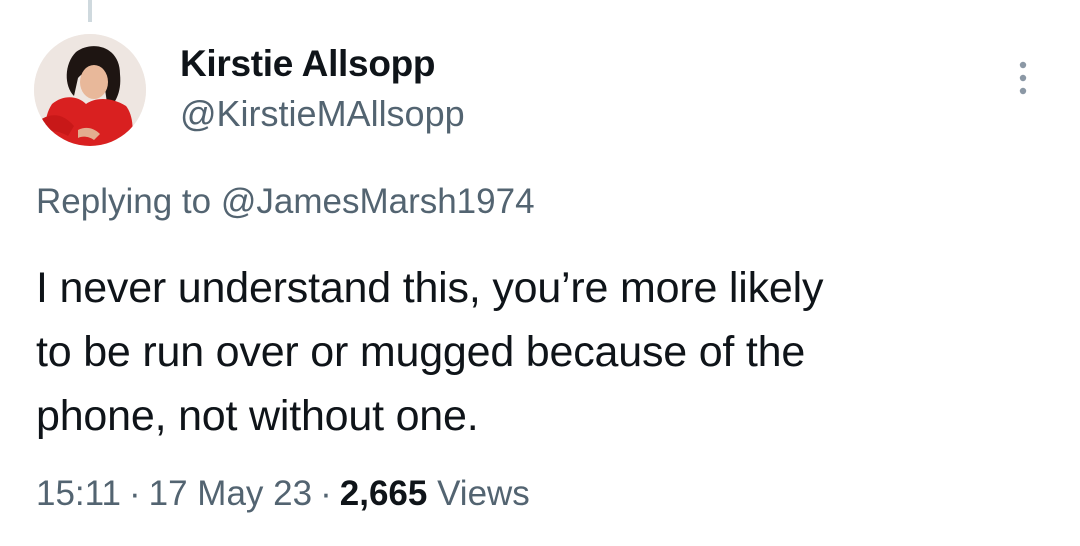  Describe the element at coordinates (78, 493) in the screenshot. I see `tweet-time: 15:11` at that location.